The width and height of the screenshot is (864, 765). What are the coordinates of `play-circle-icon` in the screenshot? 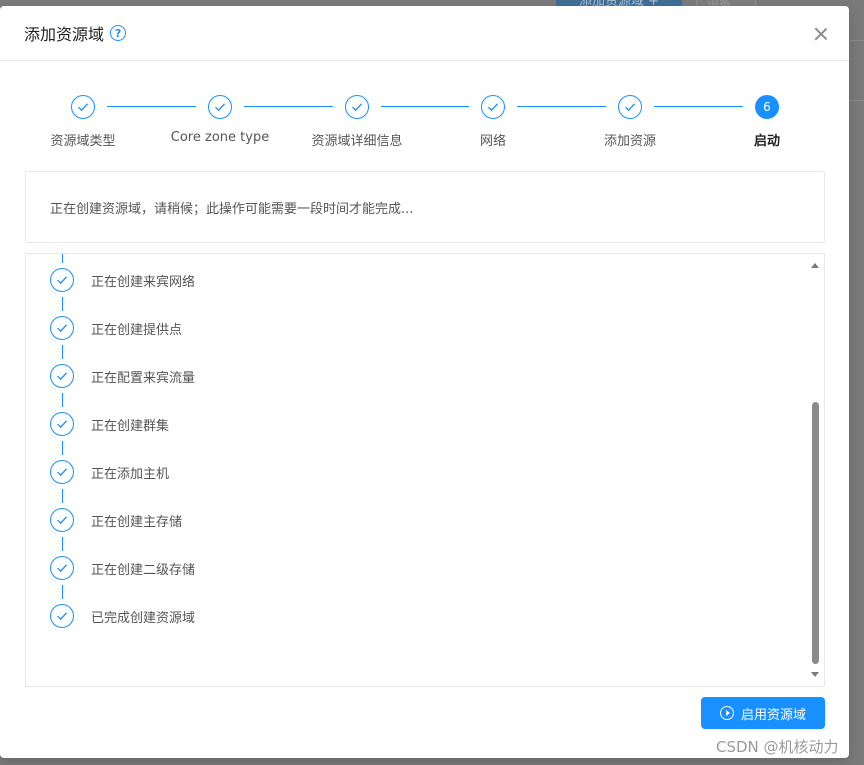 It's located at (726, 713).